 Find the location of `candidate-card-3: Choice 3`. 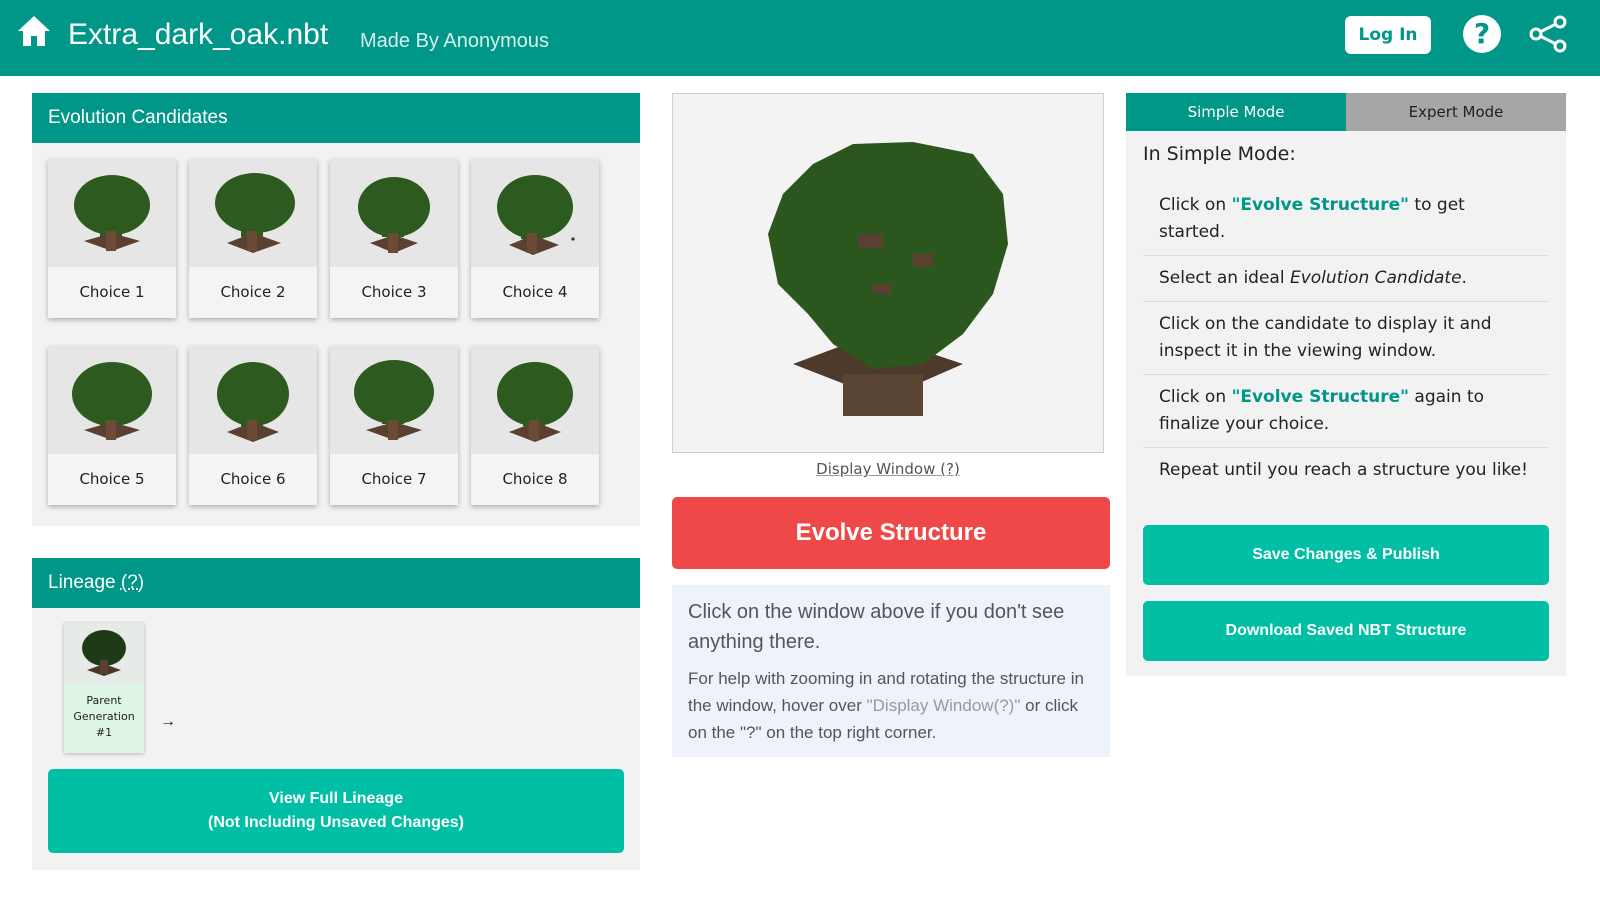

candidate-card-3: Choice 3 is located at coordinates (394, 238).